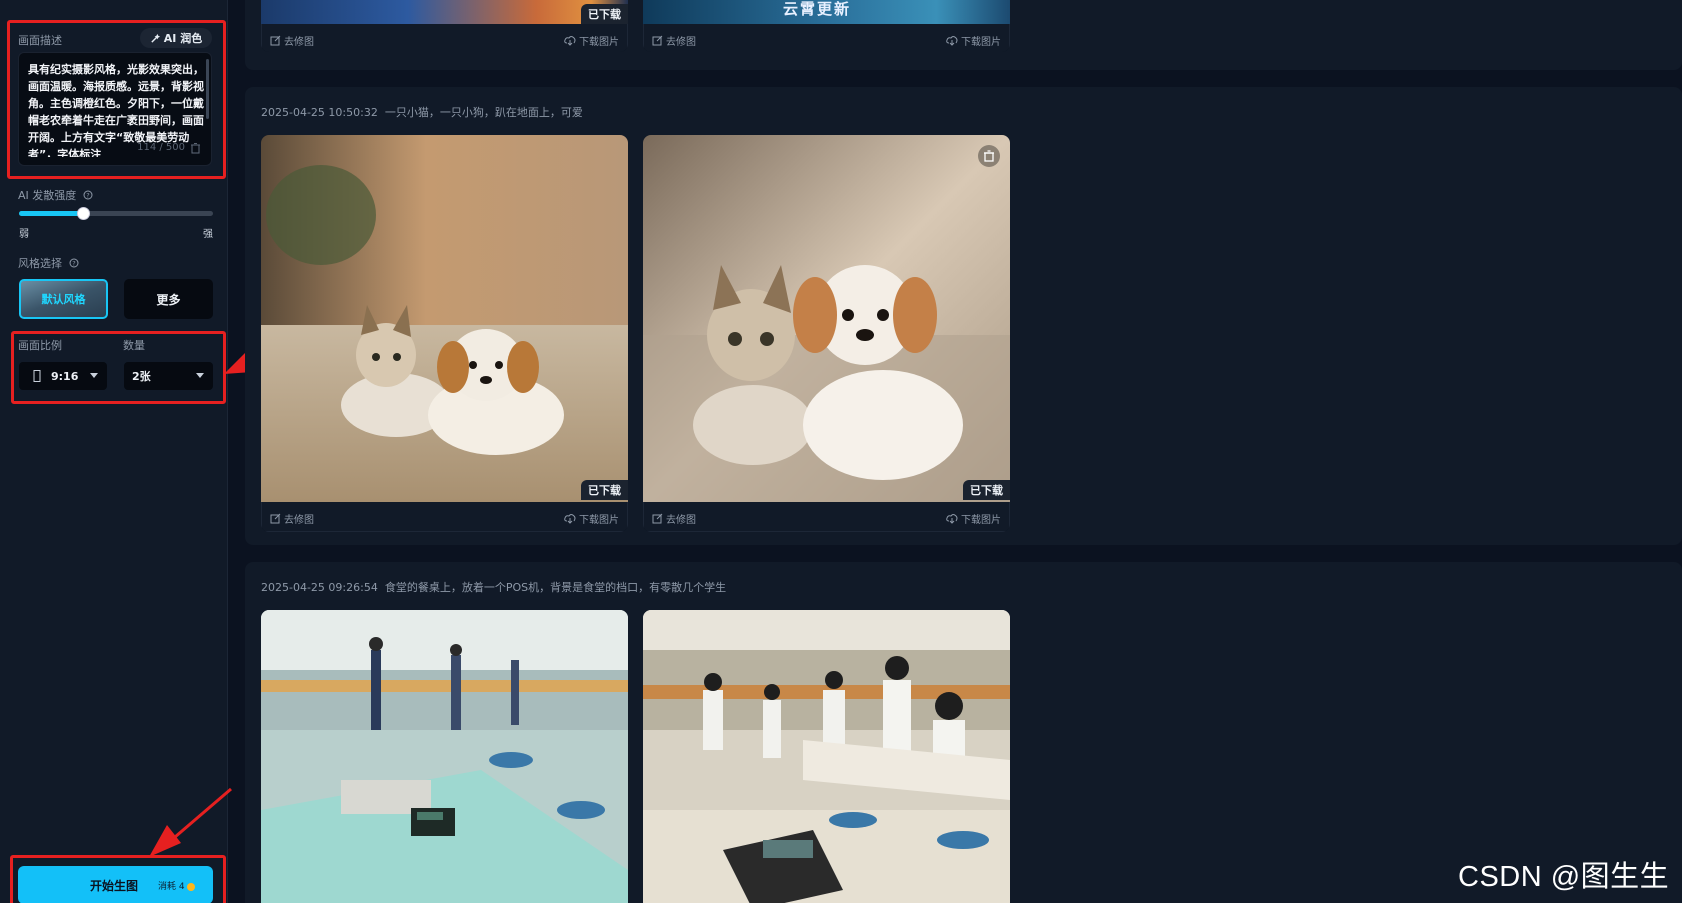 The width and height of the screenshot is (1682, 903). I want to click on textarea-scrollbar, so click(207, 89).